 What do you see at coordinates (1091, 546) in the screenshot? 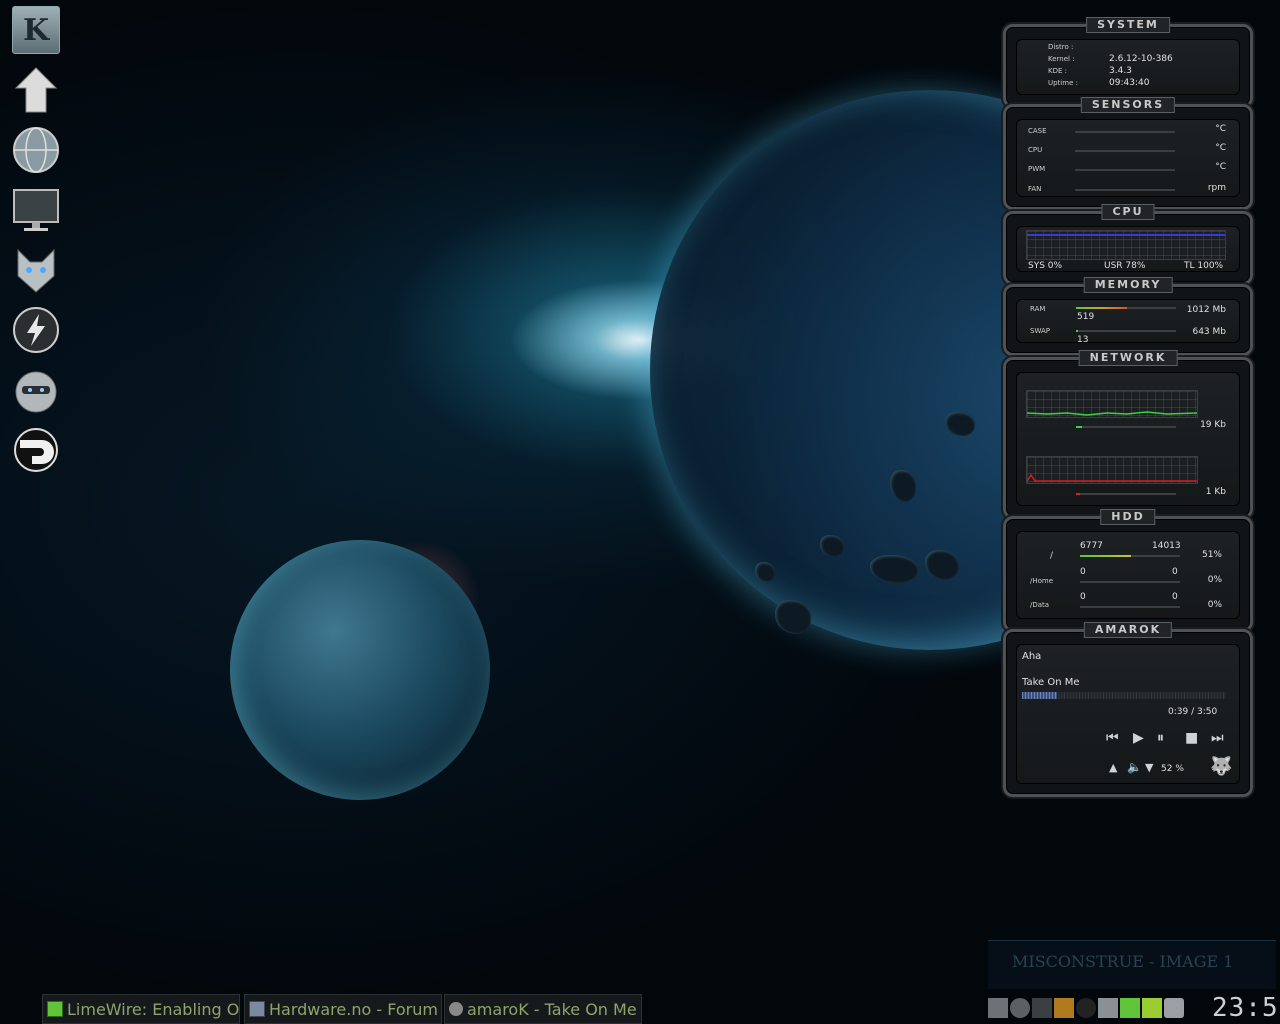
I see `hdd-used: 6777` at bounding box center [1091, 546].